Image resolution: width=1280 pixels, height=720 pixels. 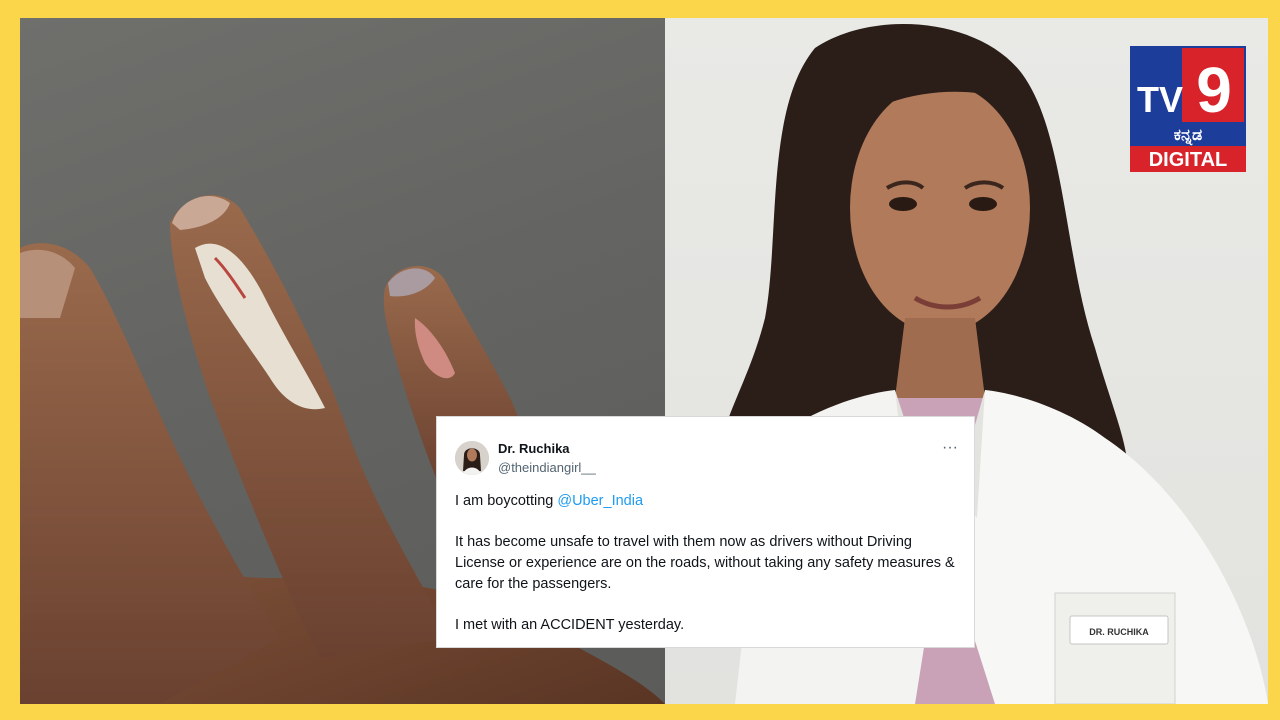 I want to click on logo-number: 9, so click(x=1214, y=90).